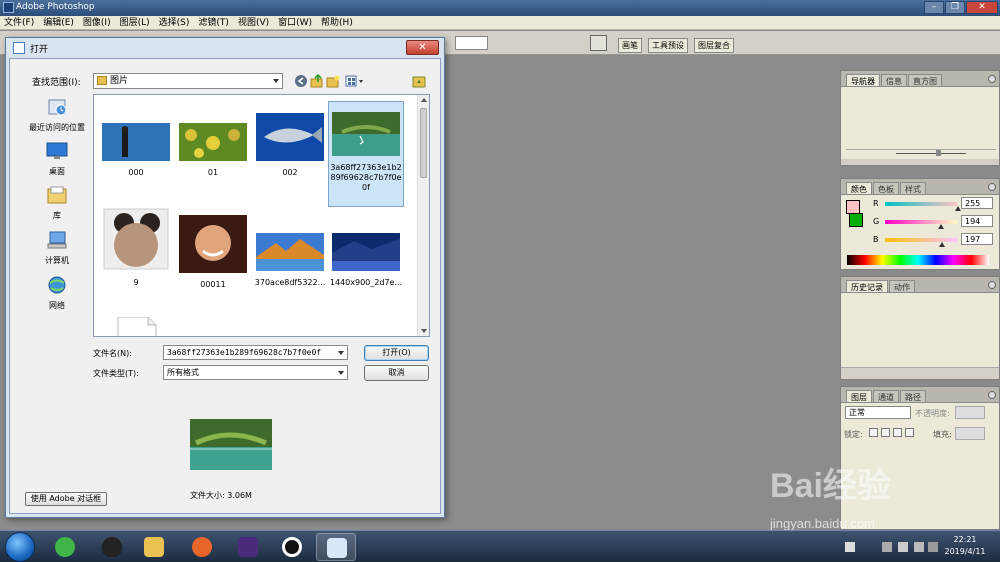  Describe the element at coordinates (873, 432) in the screenshot. I see `lock-transparency-icon` at that location.